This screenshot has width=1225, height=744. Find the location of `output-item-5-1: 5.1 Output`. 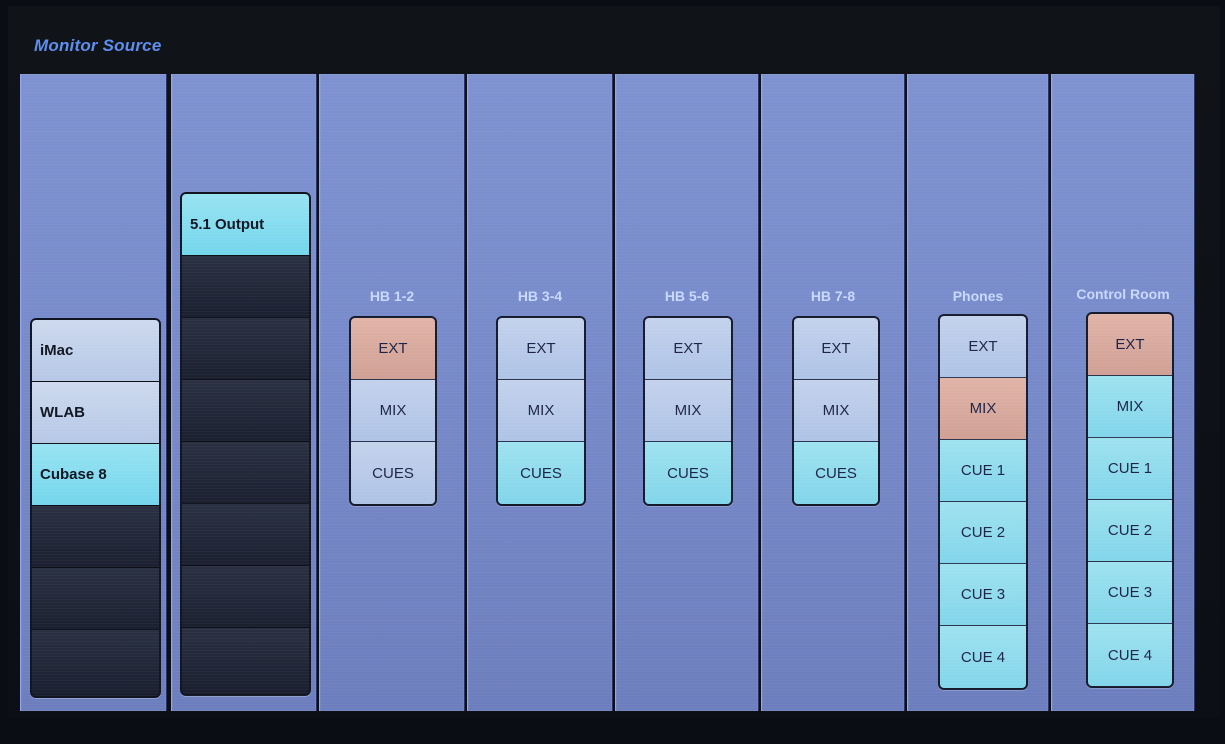

output-item-5-1: 5.1 Output is located at coordinates (245, 225).